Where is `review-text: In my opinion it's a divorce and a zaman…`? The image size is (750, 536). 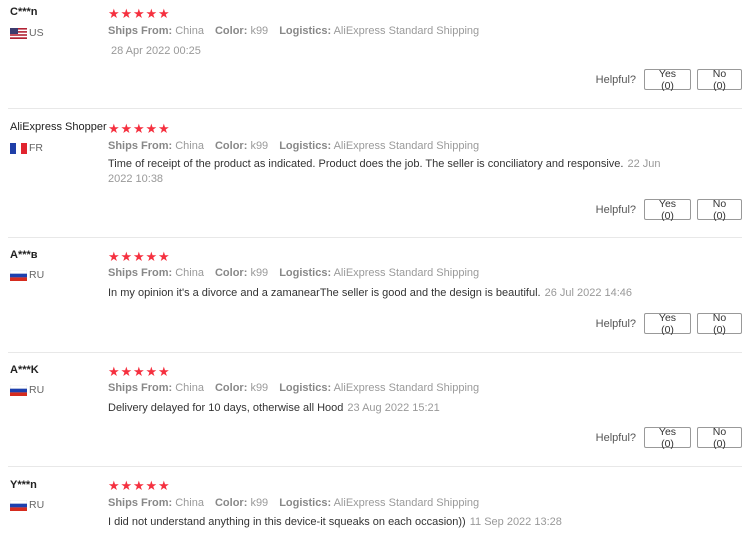
review-text: In my opinion it's a divorce and a zaman… is located at coordinates (393, 293).